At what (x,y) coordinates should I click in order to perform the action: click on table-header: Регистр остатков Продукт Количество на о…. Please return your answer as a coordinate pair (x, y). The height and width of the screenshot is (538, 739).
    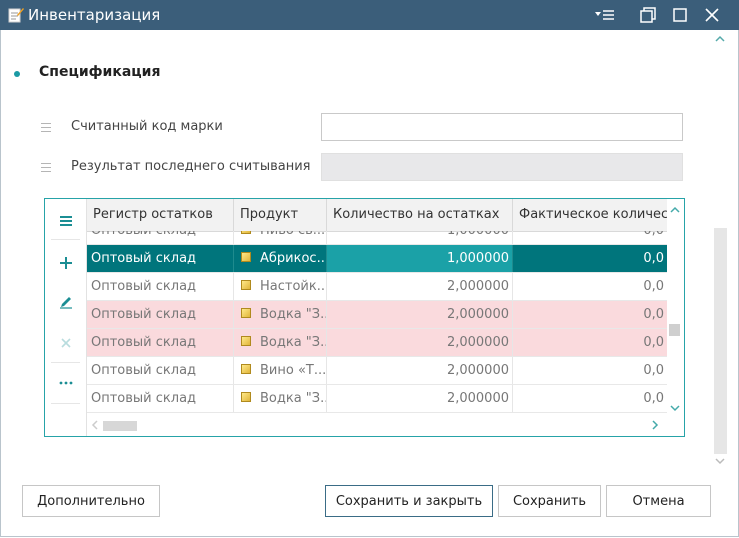
    Looking at the image, I should click on (377, 215).